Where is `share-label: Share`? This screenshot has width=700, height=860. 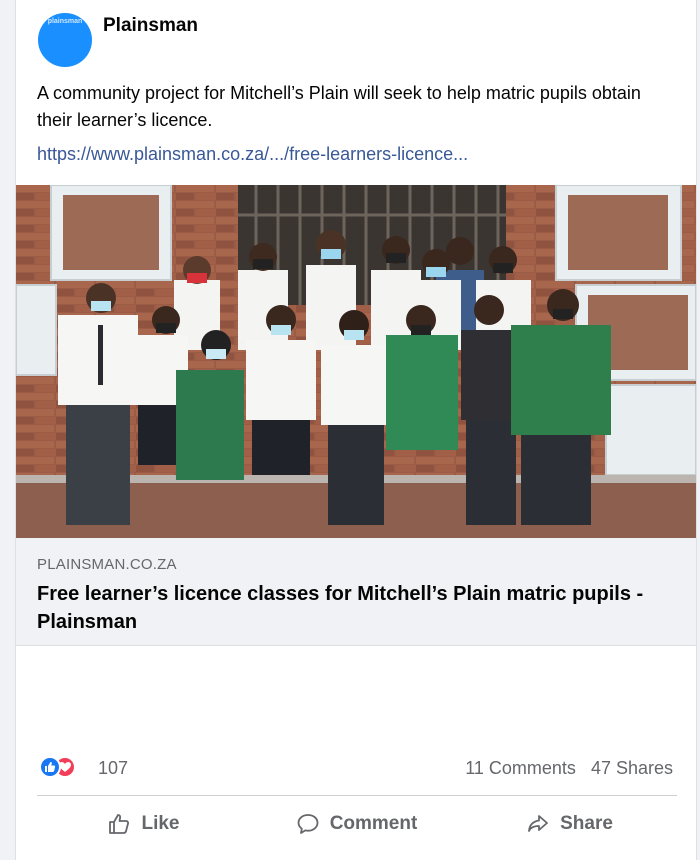
share-label: Share is located at coordinates (586, 823).